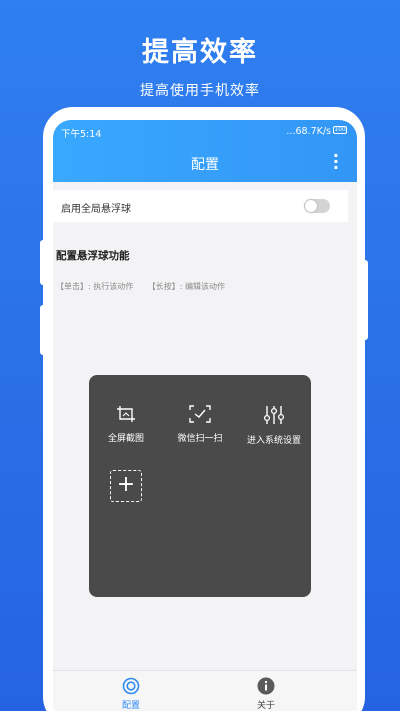 The height and width of the screenshot is (711, 400). I want to click on add-action-button: +, so click(126, 486).